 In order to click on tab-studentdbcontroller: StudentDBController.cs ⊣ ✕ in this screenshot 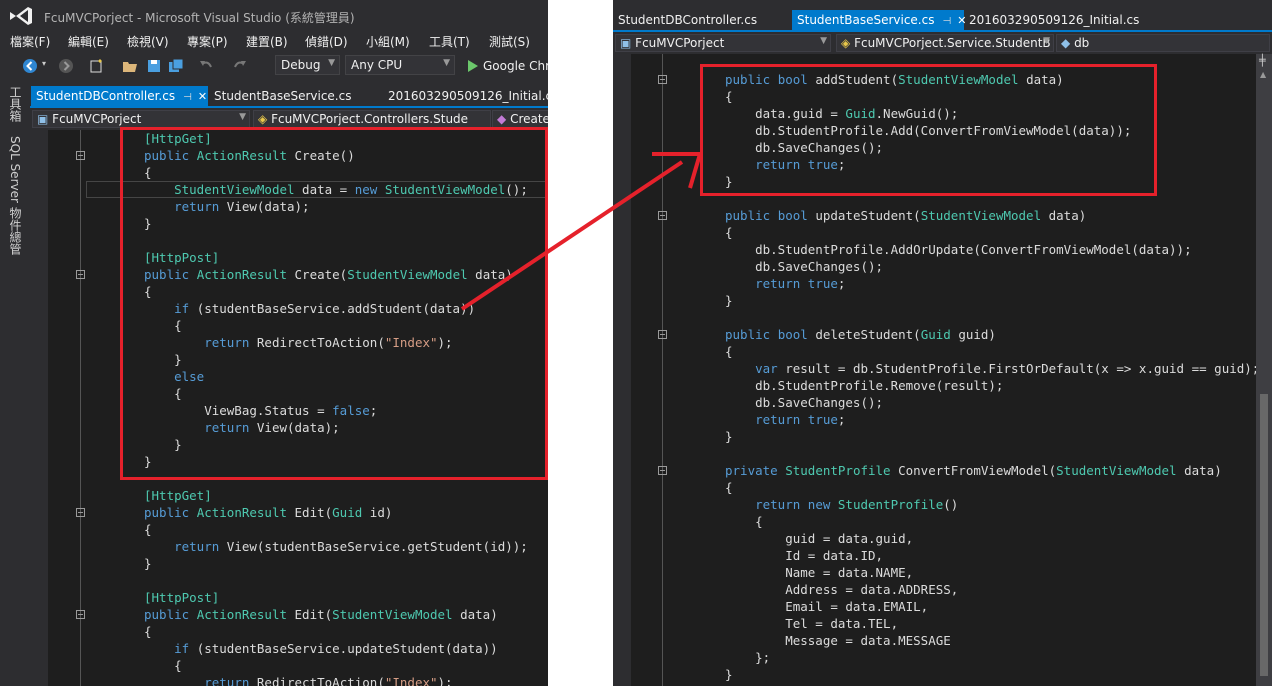, I will do `click(119, 96)`.